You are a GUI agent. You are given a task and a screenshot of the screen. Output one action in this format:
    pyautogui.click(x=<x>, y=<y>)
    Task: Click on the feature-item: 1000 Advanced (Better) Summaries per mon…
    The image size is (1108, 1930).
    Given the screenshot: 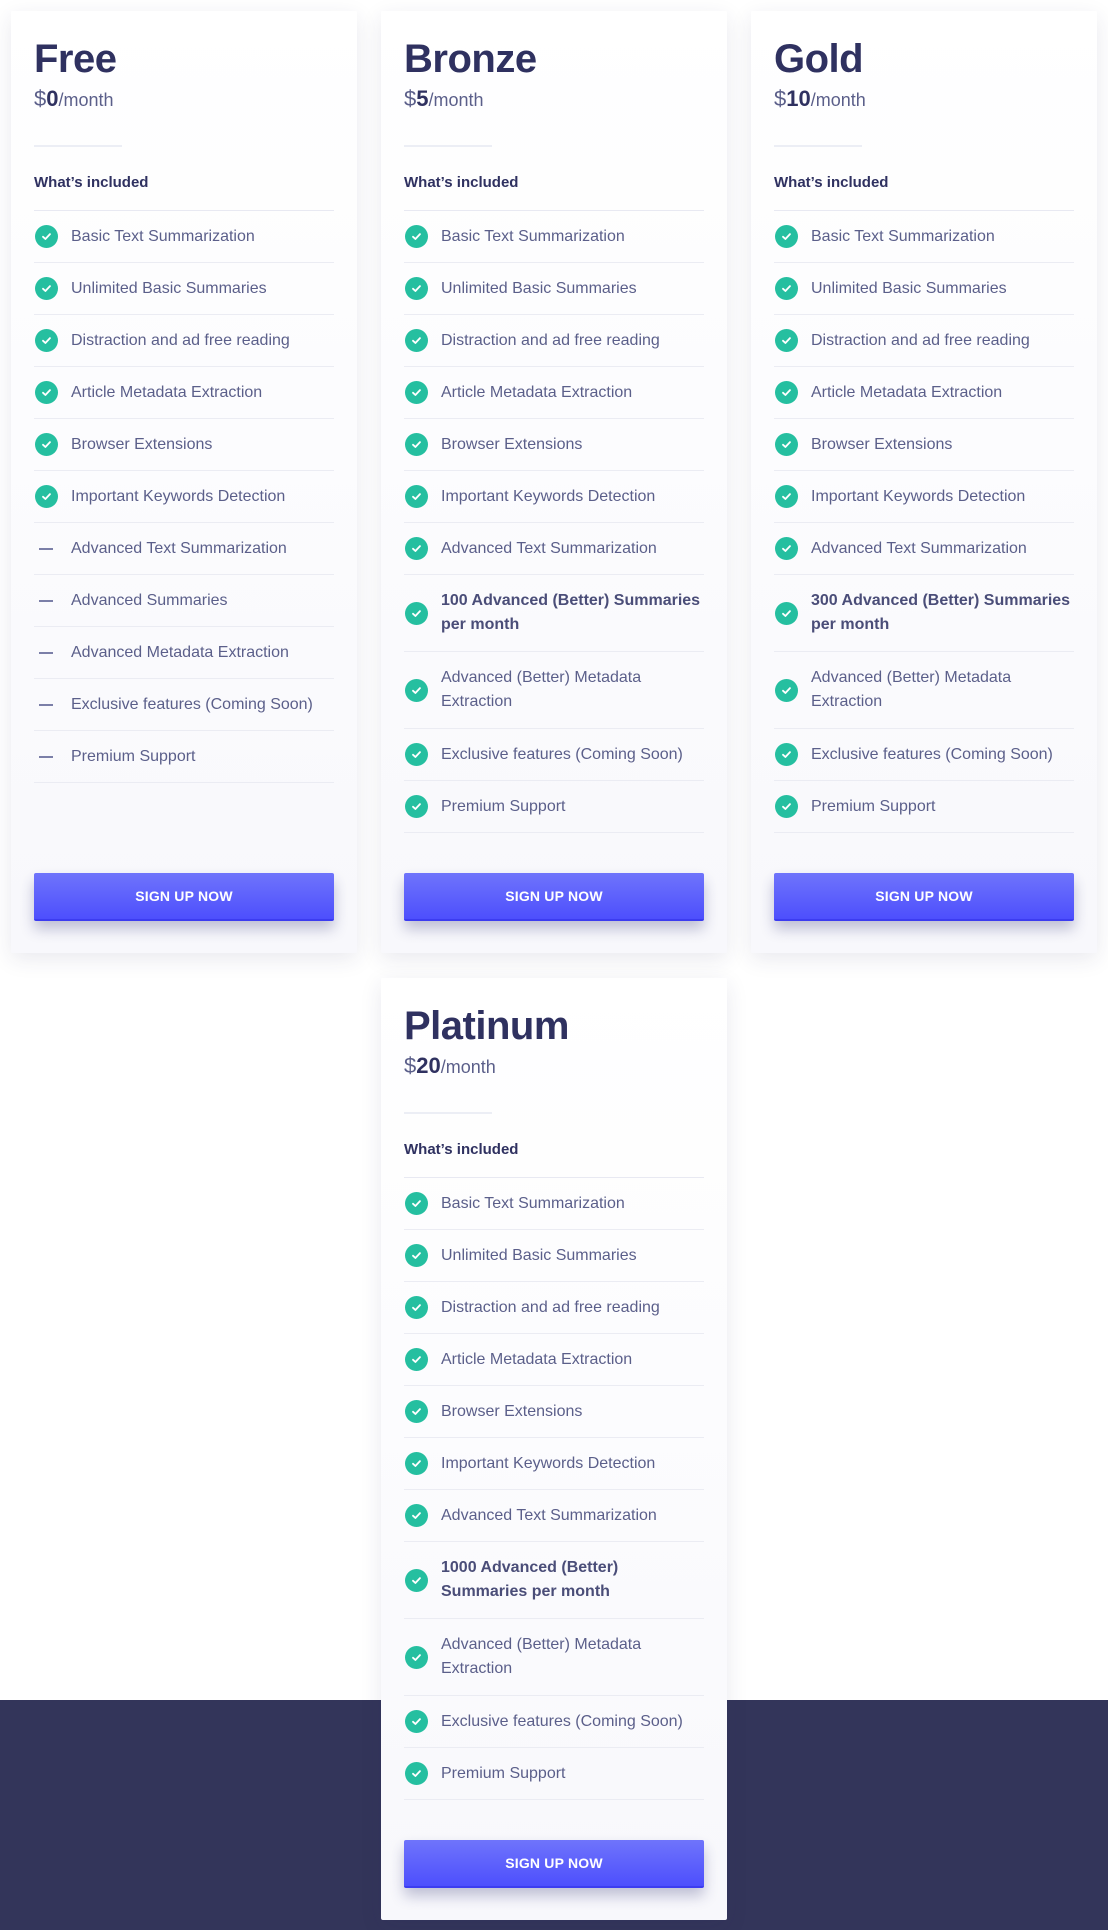 What is the action you would take?
    pyautogui.click(x=554, y=1580)
    